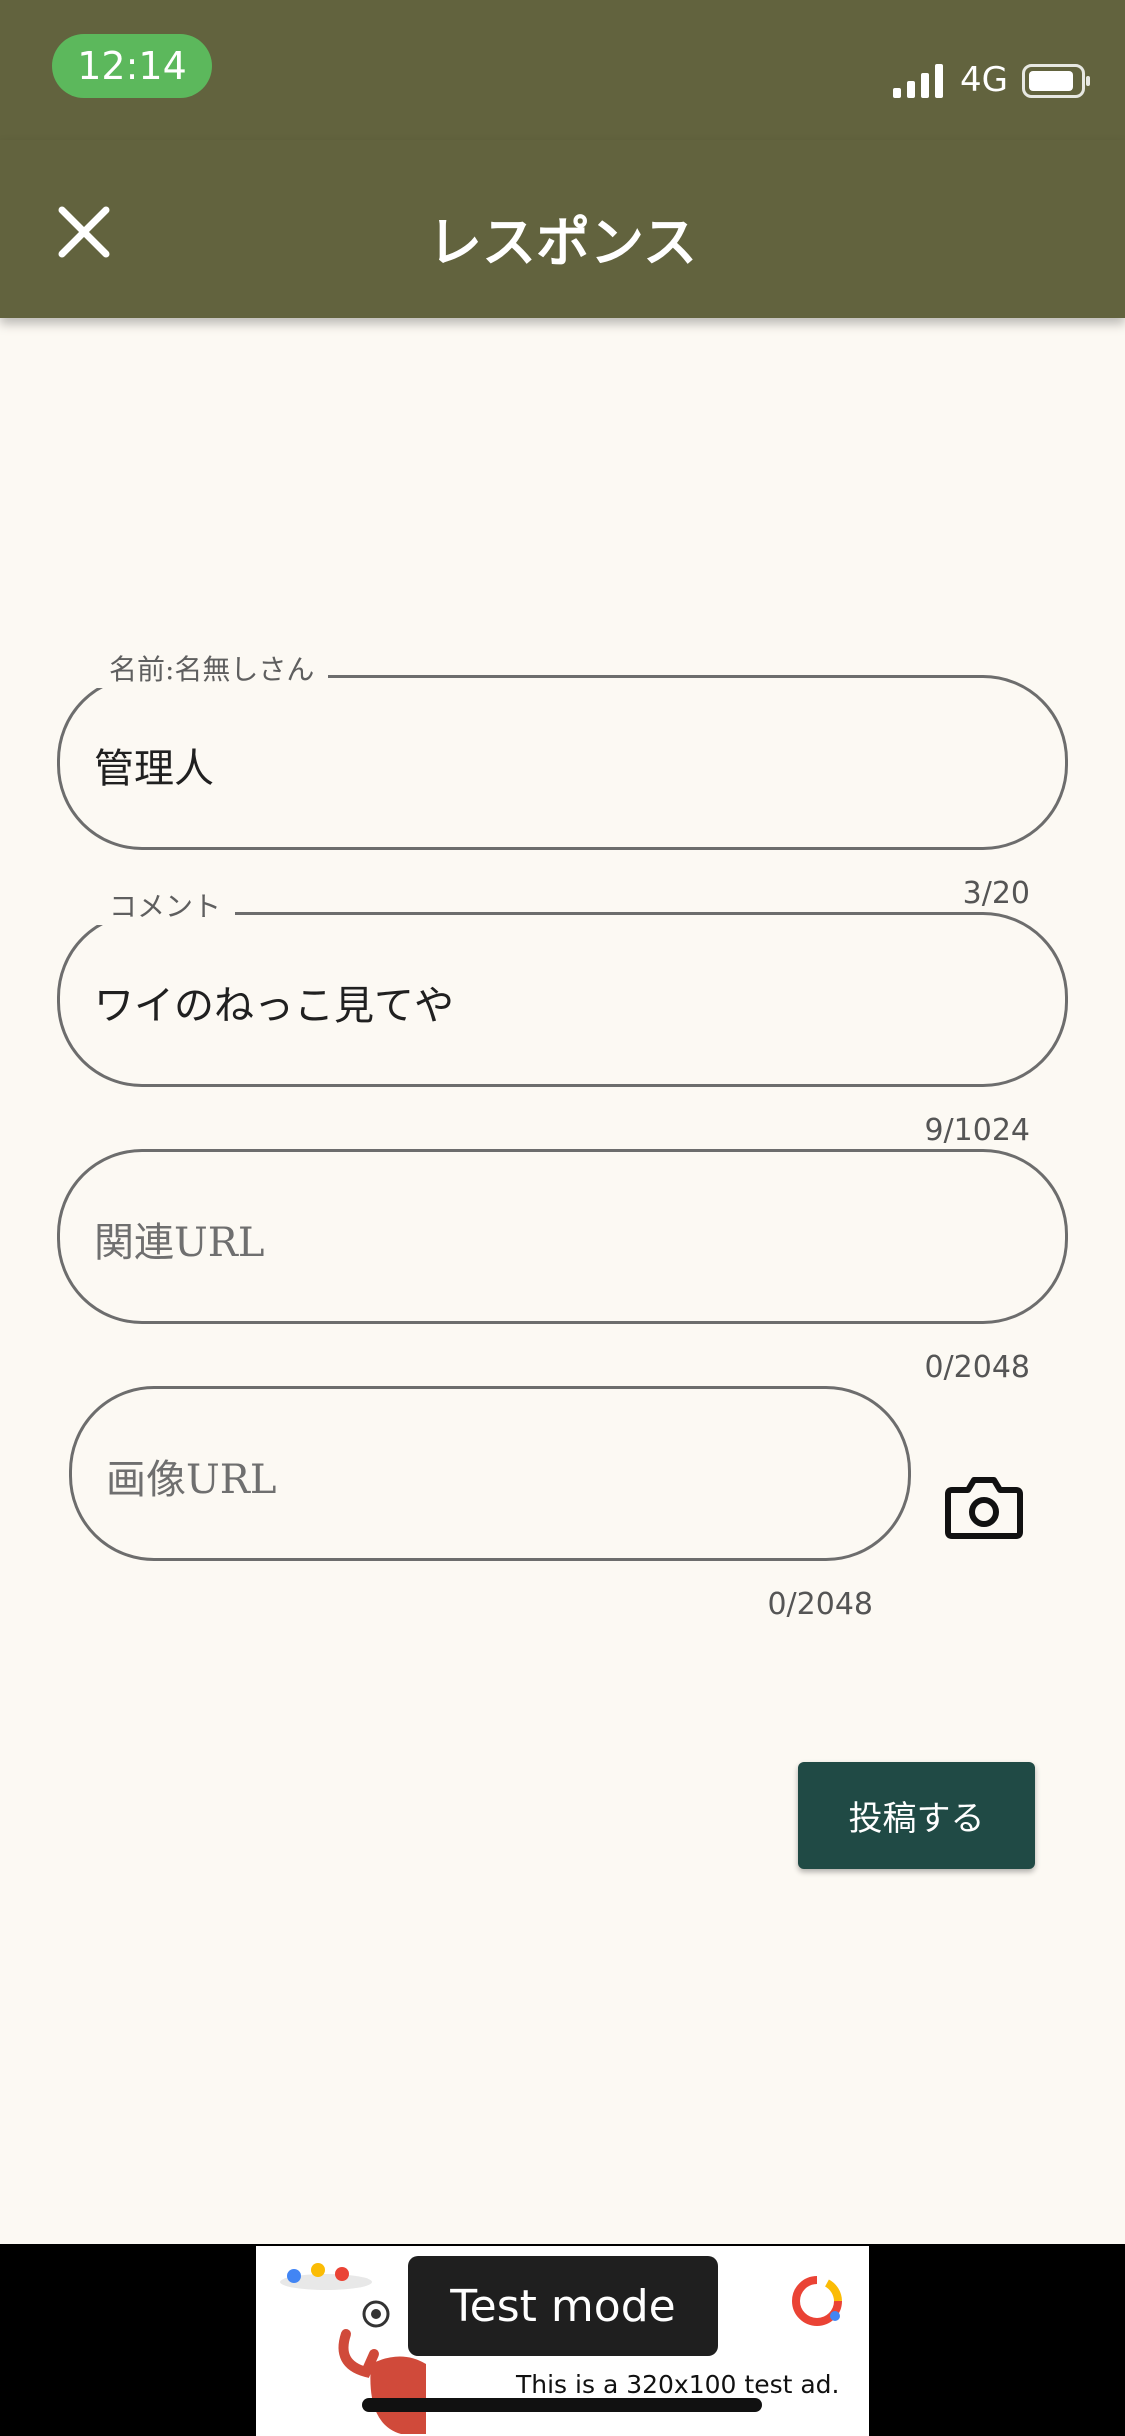  I want to click on related-url-field: 関連URL, so click(562, 1236).